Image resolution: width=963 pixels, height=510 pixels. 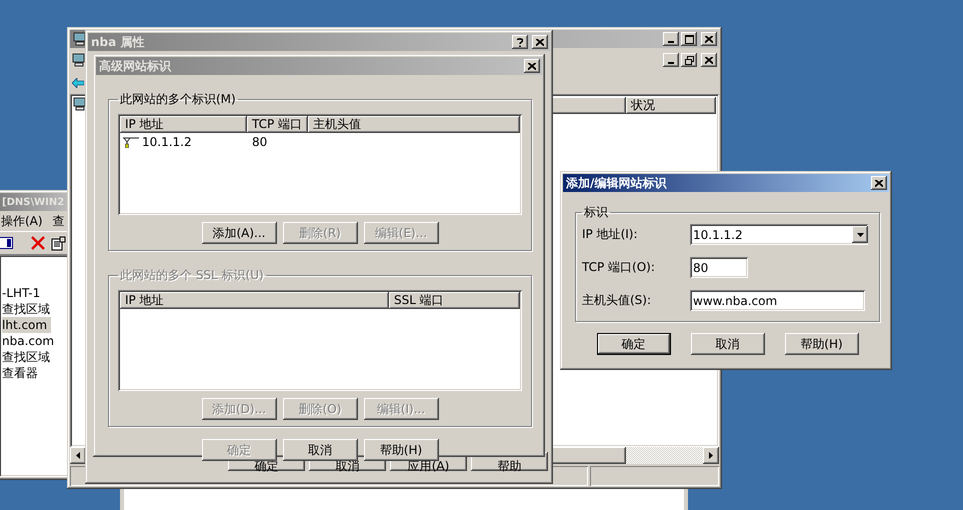 I want to click on help-button, so click(x=520, y=42).